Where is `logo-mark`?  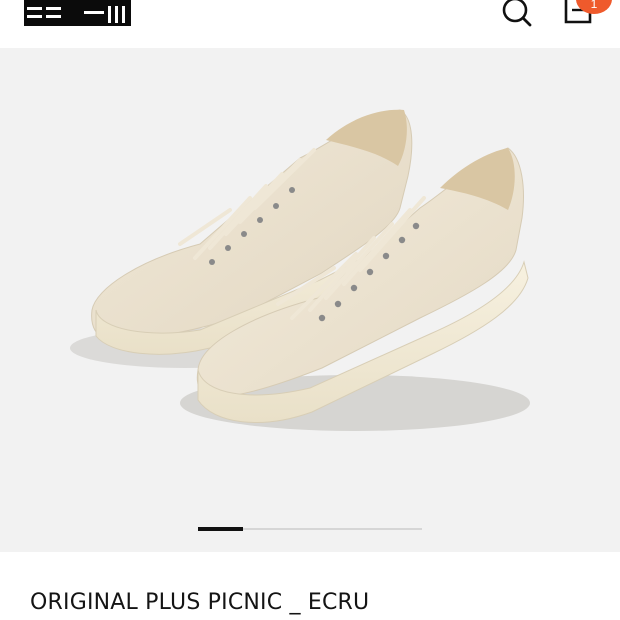
logo-mark is located at coordinates (77, 13).